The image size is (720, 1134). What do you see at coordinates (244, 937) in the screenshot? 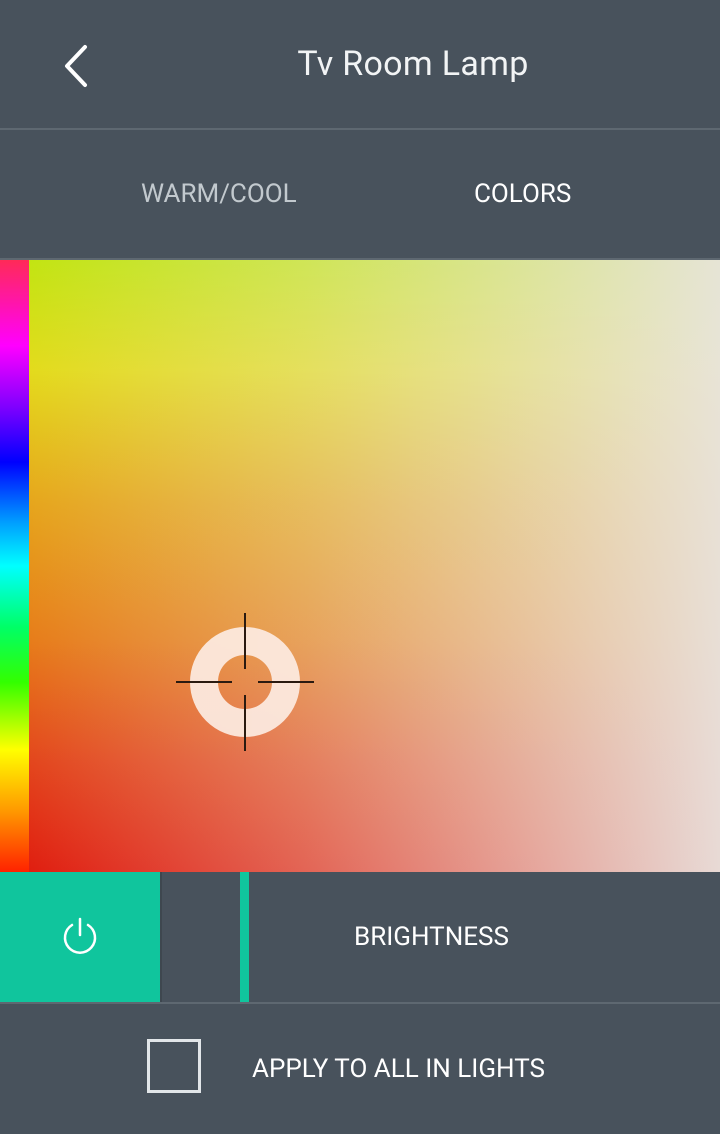
I see `brightness-handle` at bounding box center [244, 937].